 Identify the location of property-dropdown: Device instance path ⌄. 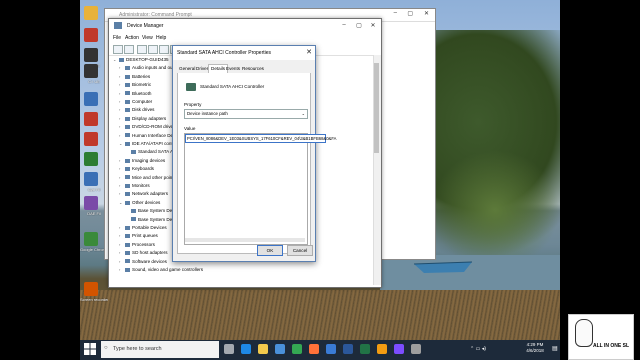
(246, 114).